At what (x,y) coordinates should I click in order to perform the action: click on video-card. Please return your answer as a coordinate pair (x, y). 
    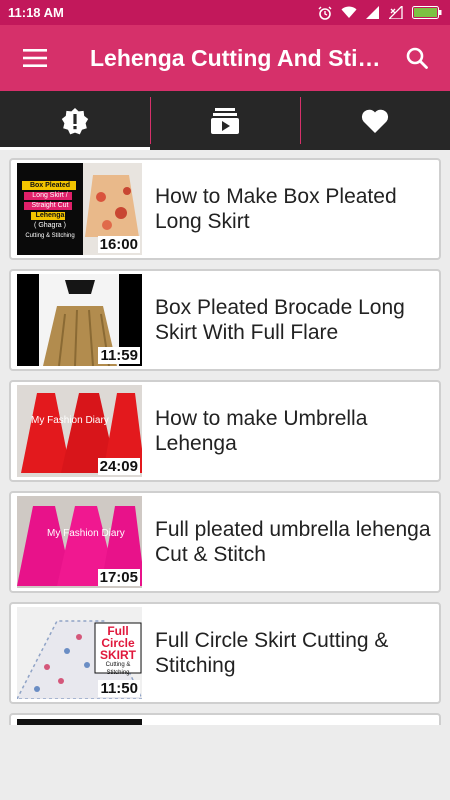
    Looking at the image, I should click on (225, 719).